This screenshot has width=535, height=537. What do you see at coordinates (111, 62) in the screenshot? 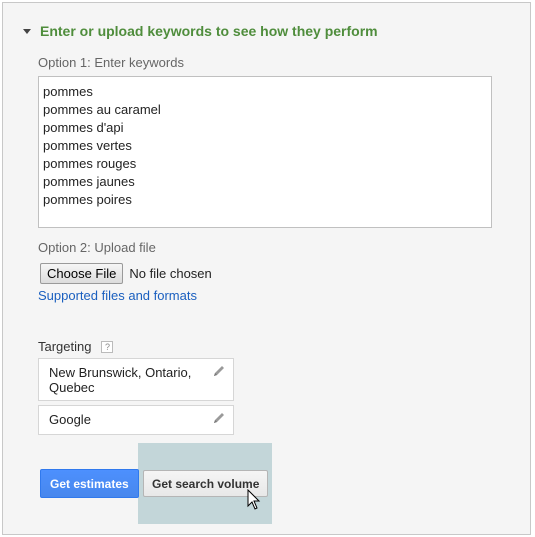
I see `option1-label: Option 1: Enter keywords` at bounding box center [111, 62].